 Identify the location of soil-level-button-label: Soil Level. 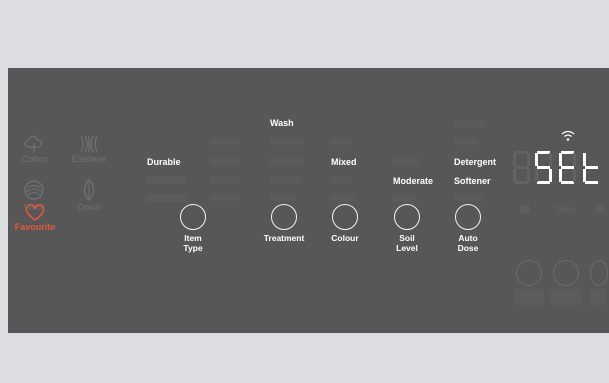
(407, 243).